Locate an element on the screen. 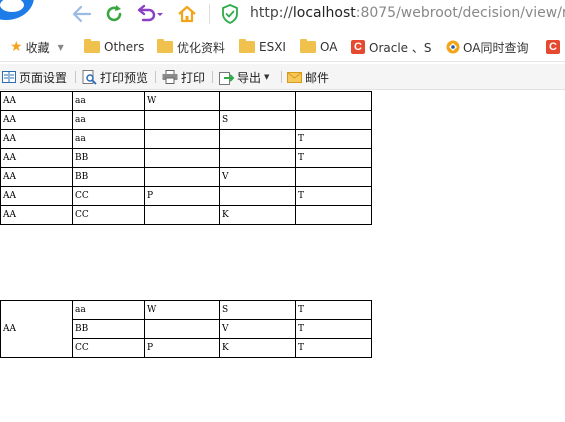  table-row: AA BB V is located at coordinates (186, 177).